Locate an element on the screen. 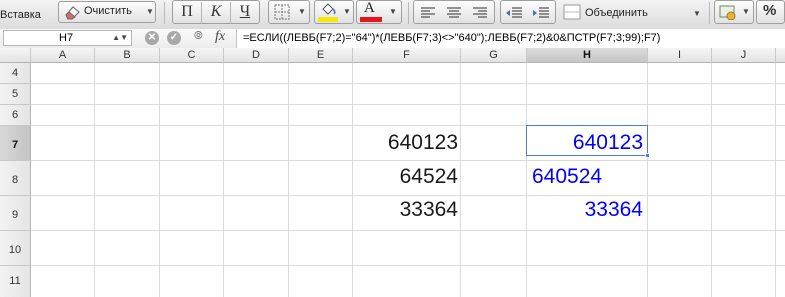 The width and height of the screenshot is (785, 297). column-header-i: I is located at coordinates (680, 55).